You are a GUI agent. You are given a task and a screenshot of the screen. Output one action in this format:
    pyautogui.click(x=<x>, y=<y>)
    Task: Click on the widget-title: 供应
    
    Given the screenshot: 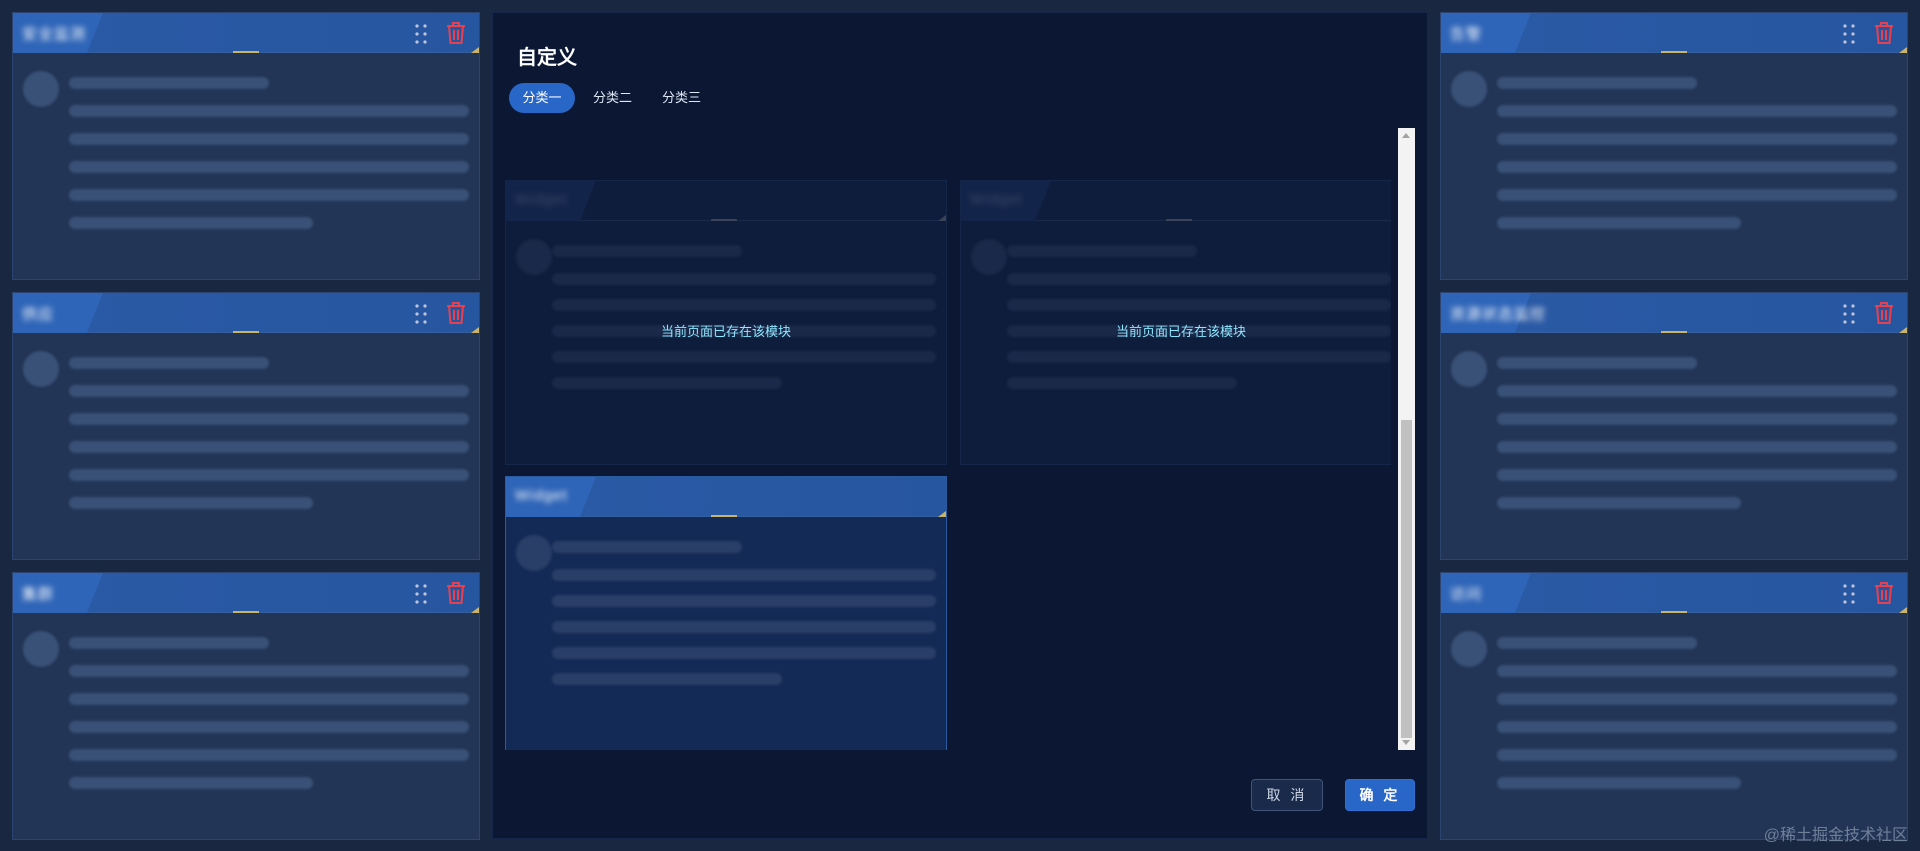 What is the action you would take?
    pyautogui.click(x=38, y=314)
    